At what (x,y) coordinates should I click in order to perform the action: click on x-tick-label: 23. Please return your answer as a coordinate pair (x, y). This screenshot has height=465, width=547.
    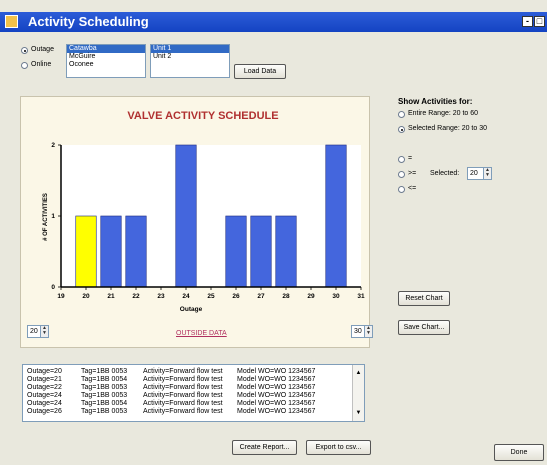
    Looking at the image, I should click on (161, 296).